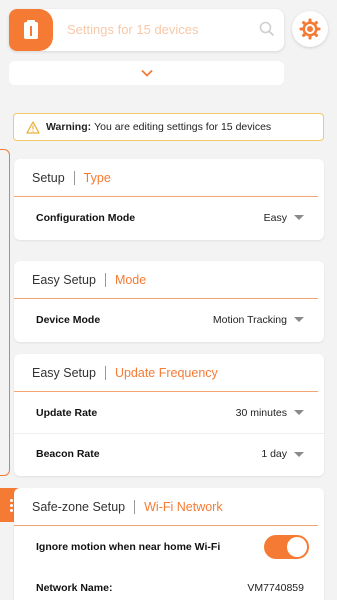 The height and width of the screenshot is (600, 337). I want to click on card-header: Easy Setup Update Frequency, so click(166, 373).